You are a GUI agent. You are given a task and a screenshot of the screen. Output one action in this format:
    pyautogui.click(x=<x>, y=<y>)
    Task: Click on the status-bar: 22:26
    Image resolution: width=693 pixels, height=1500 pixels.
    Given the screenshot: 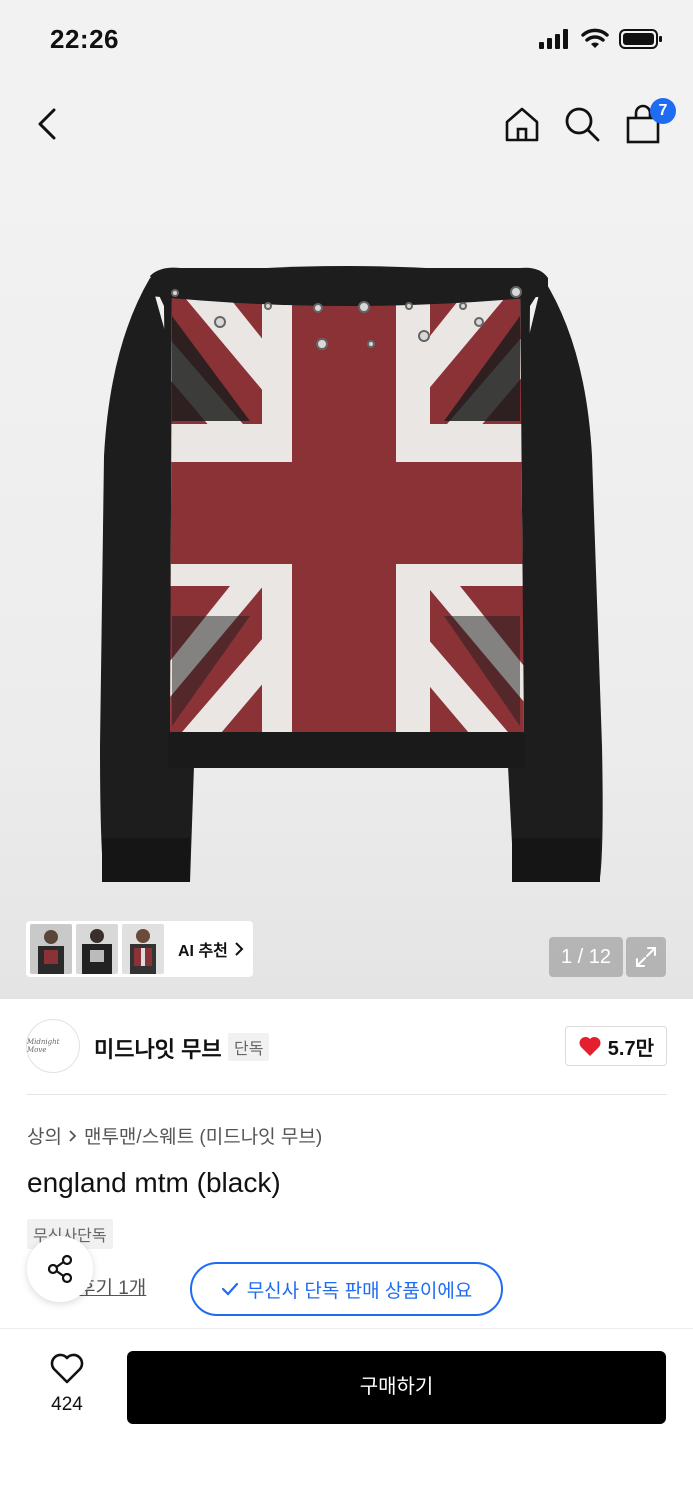 What is the action you would take?
    pyautogui.click(x=346, y=42)
    